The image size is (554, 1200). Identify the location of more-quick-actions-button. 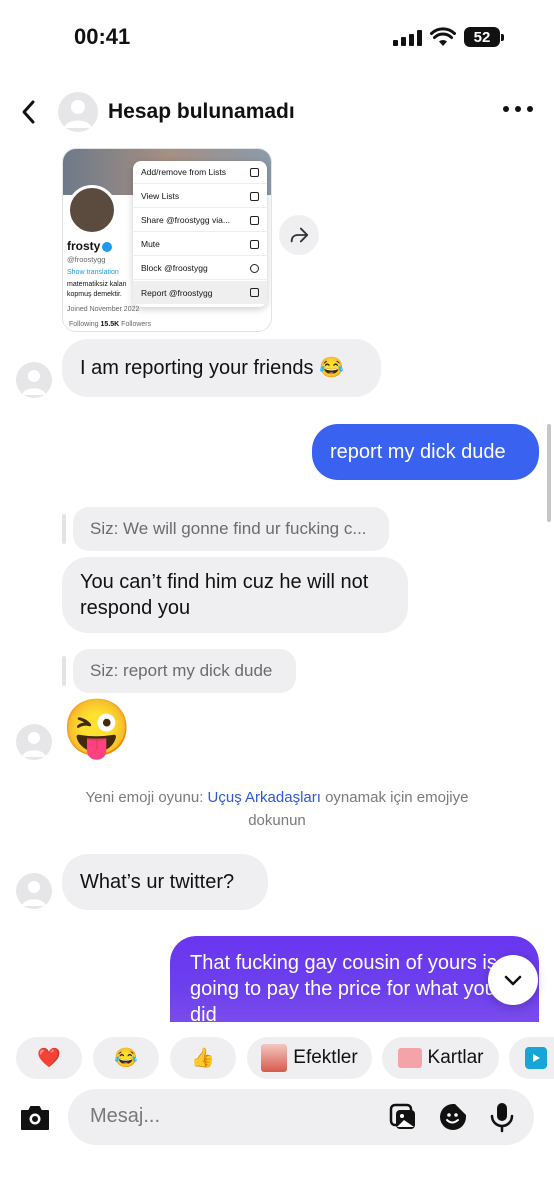
(531, 1058).